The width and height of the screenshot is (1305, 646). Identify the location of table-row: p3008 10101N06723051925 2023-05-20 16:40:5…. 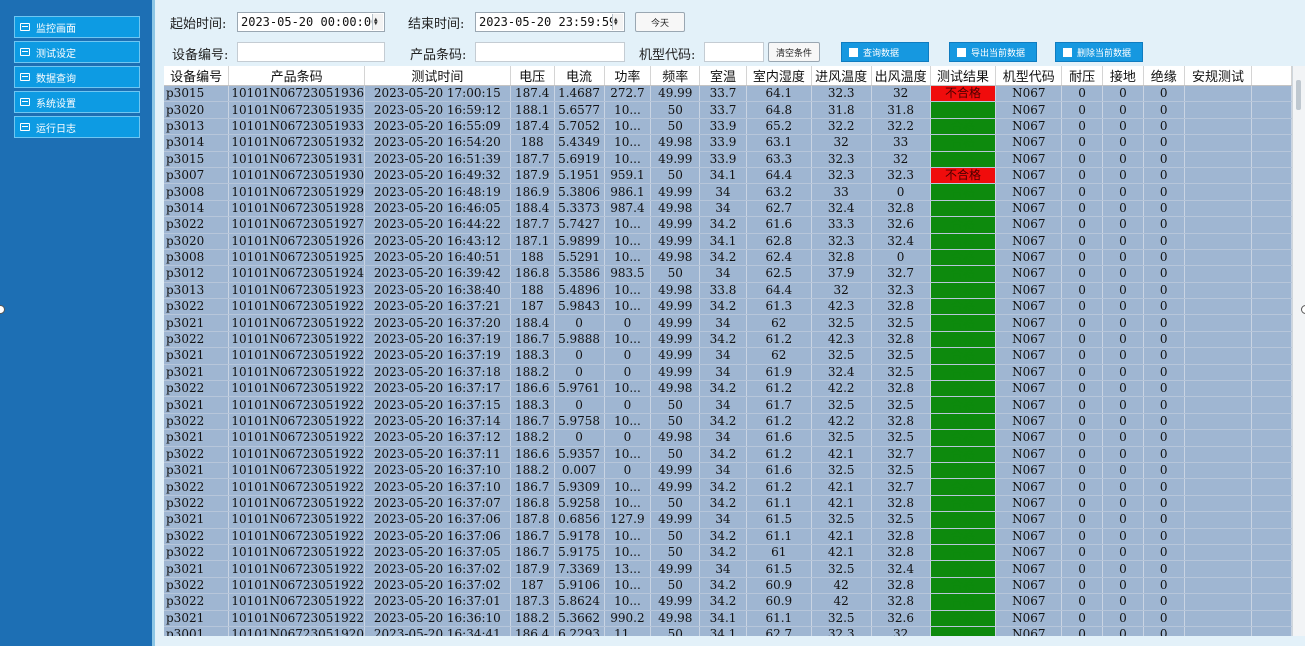
(728, 258).